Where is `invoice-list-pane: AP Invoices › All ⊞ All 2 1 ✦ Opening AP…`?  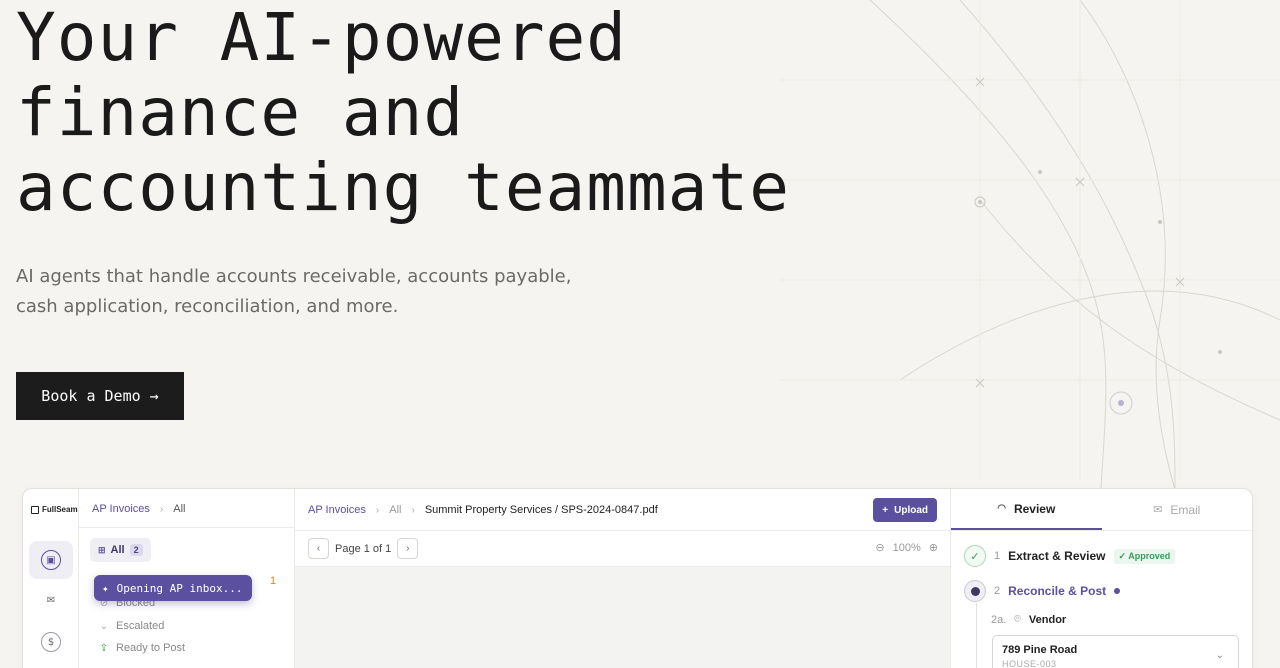 invoice-list-pane: AP Invoices › All ⊞ All 2 1 ✦ Opening AP… is located at coordinates (187, 578).